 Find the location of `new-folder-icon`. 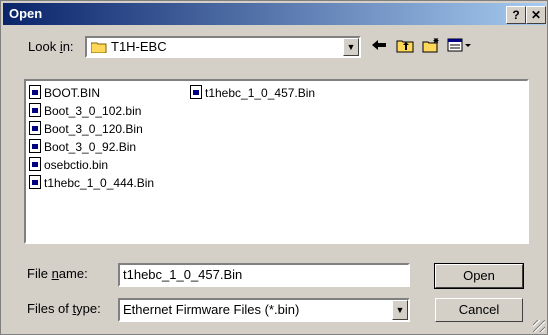

new-folder-icon is located at coordinates (431, 47).